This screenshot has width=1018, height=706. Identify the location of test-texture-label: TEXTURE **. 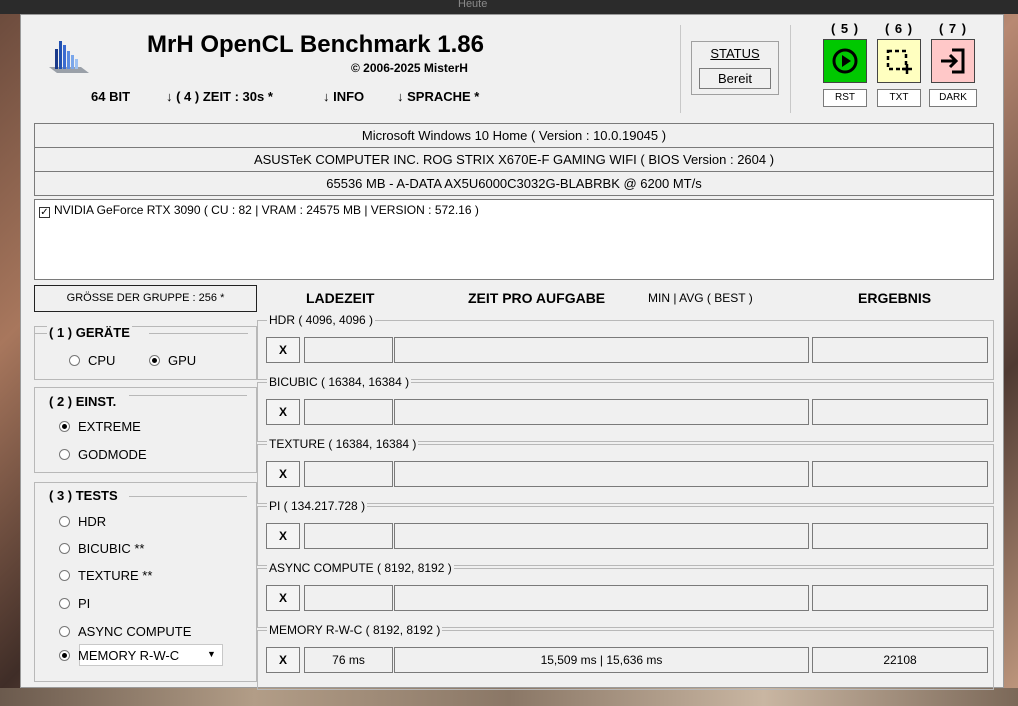
(115, 575).